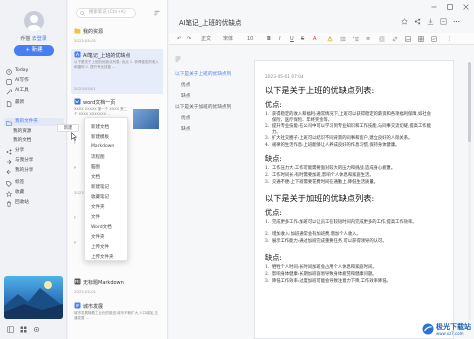  I want to click on font-size-select: 10, so click(250, 39).